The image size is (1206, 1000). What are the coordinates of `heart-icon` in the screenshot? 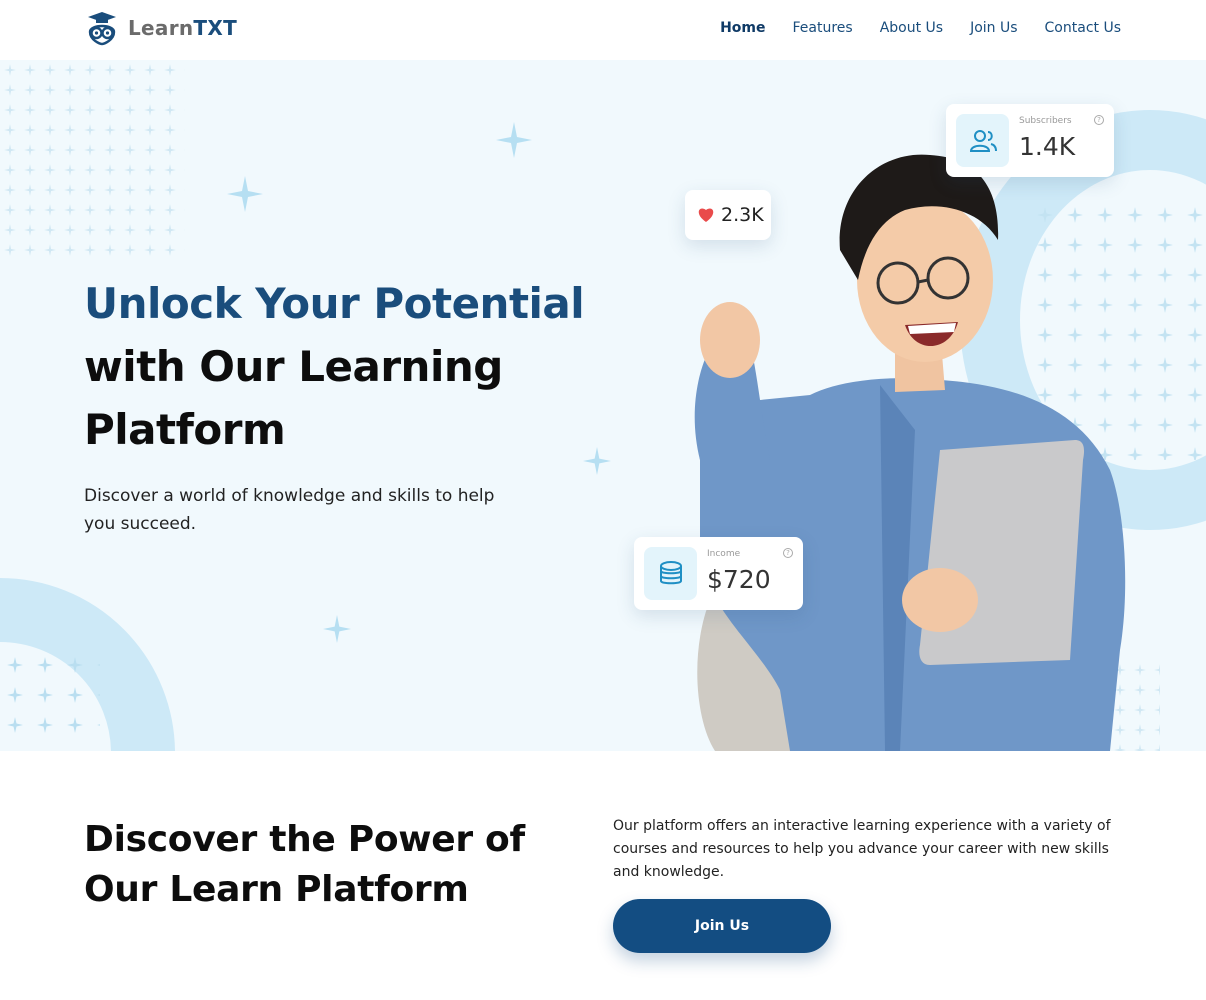 It's located at (706, 215).